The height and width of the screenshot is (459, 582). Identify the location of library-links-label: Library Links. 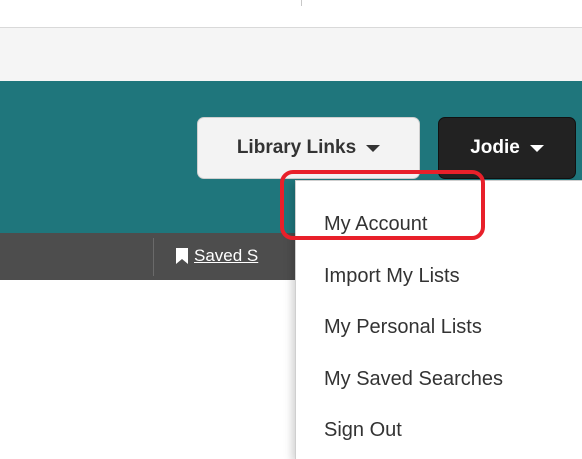
(296, 147).